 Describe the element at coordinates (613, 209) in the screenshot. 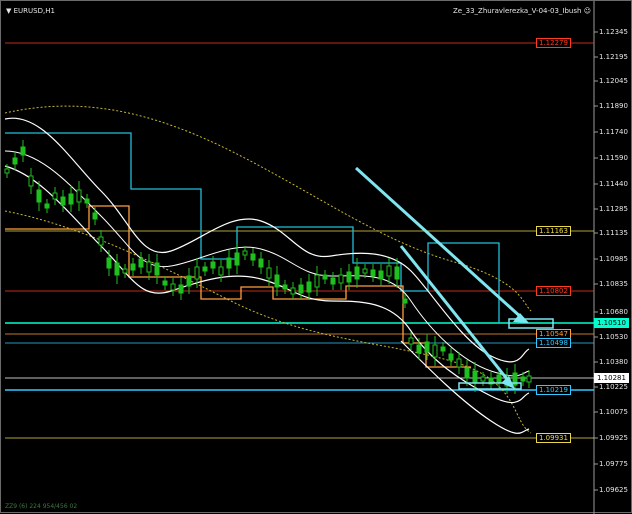

I see `price-tick-label: 1.11285` at that location.